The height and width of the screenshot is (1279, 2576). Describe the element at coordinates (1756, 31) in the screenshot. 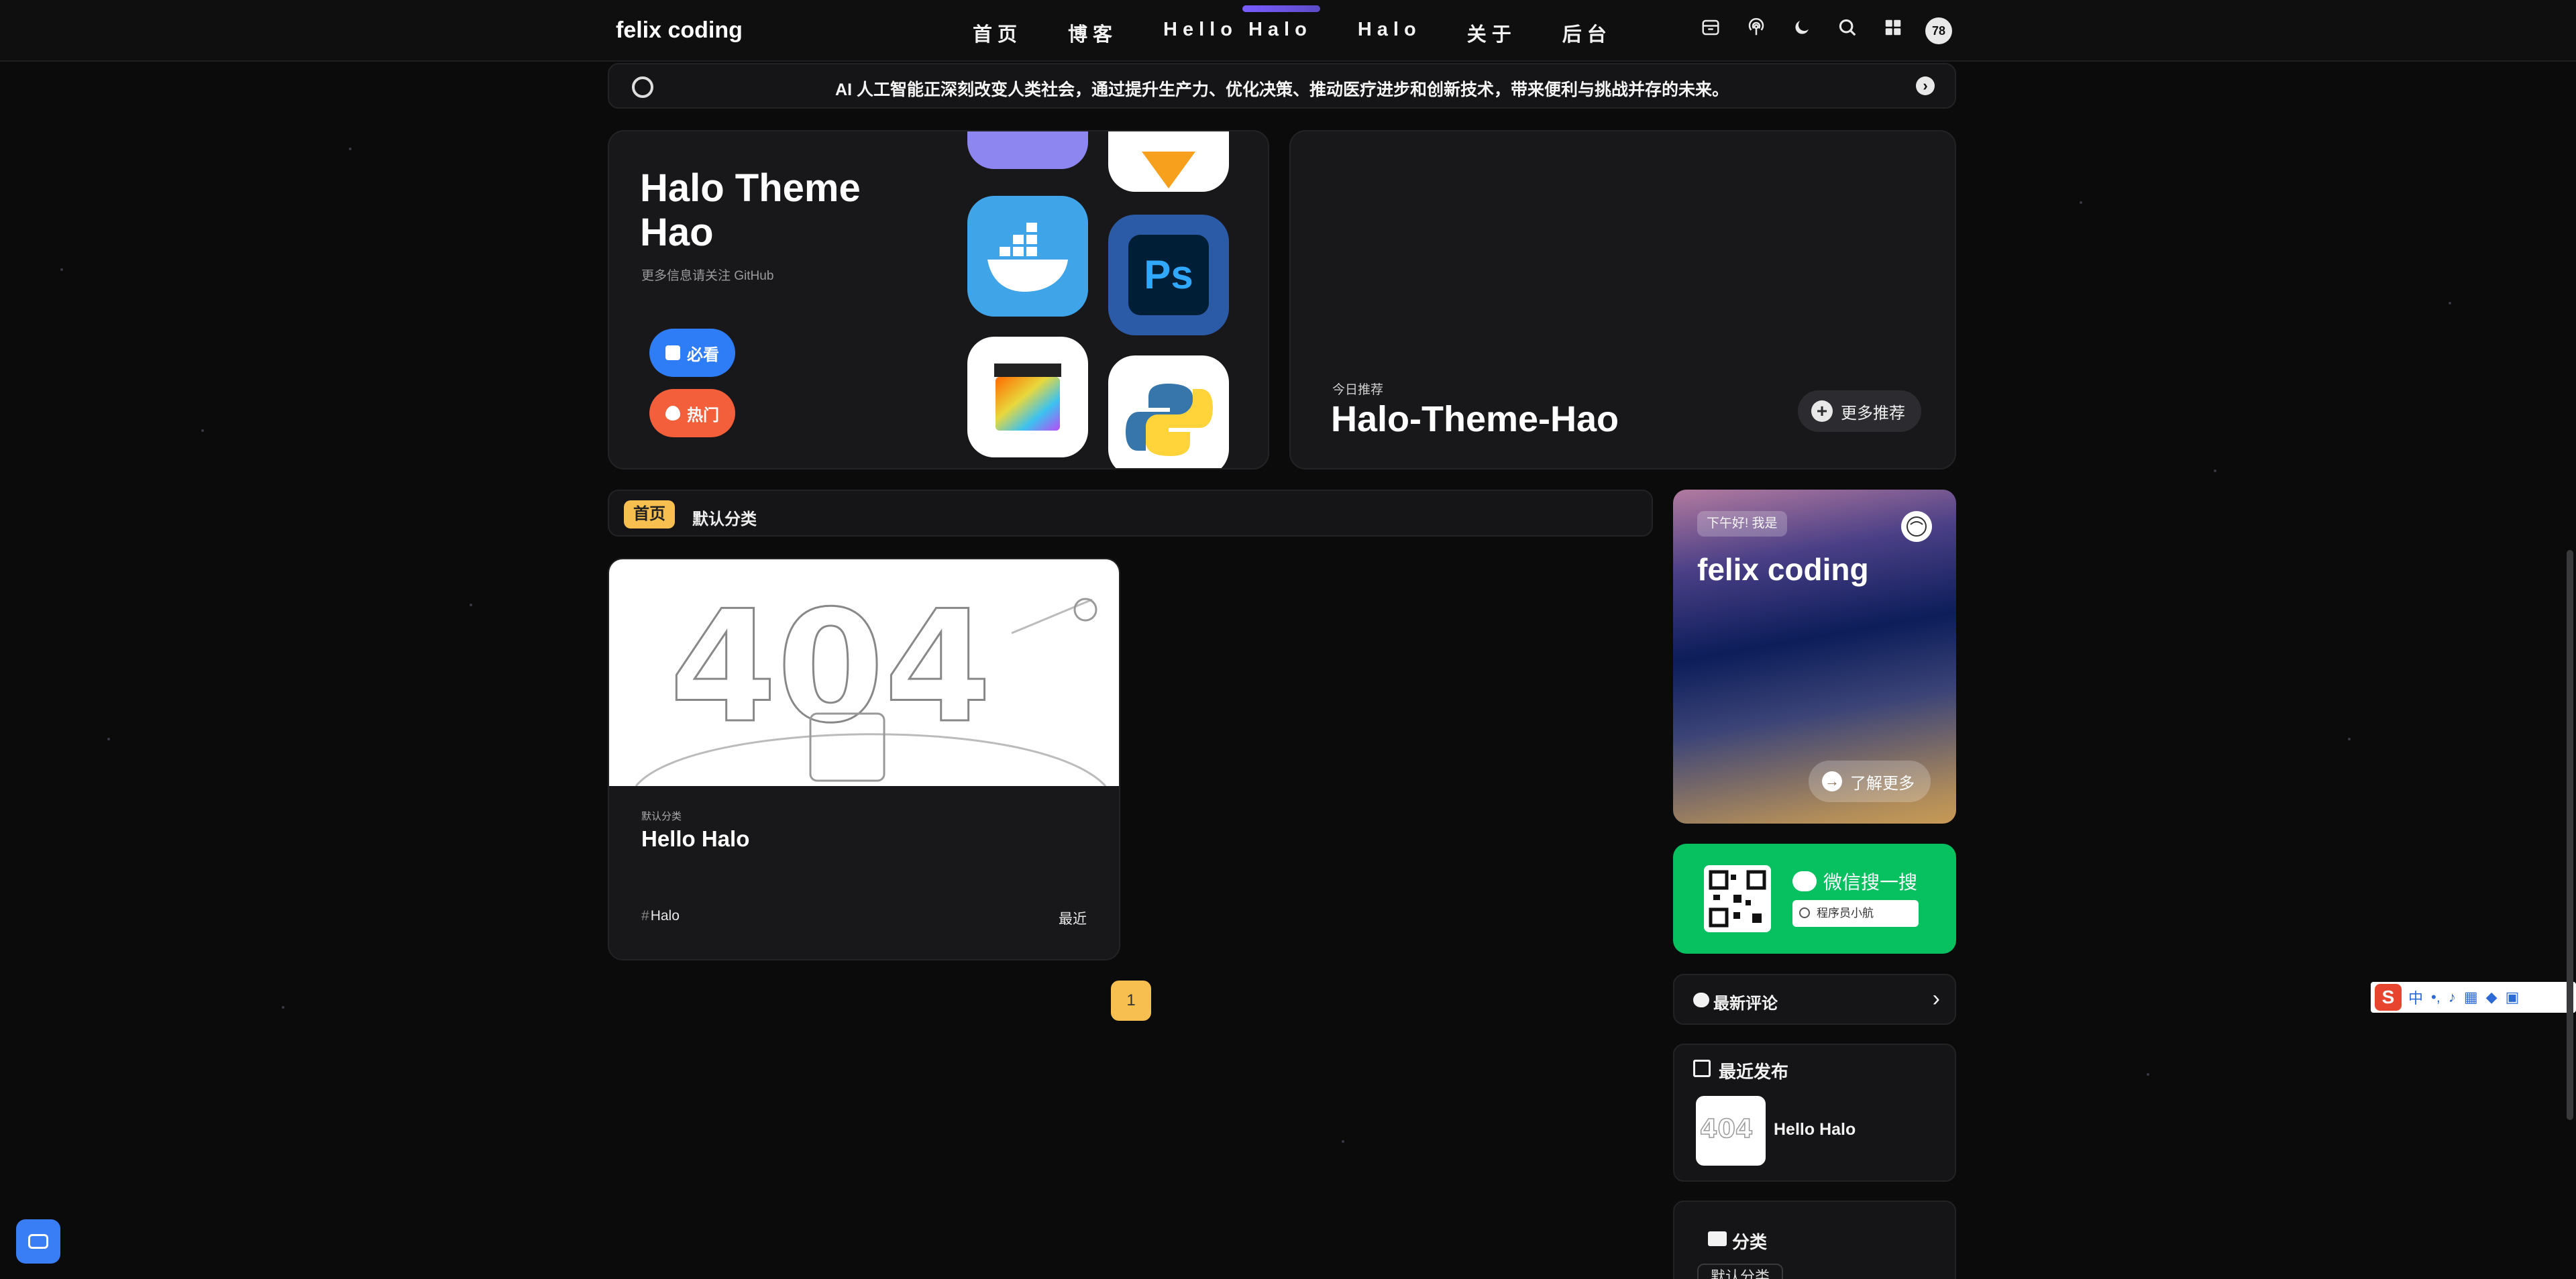

I see `podcast-icon` at that location.